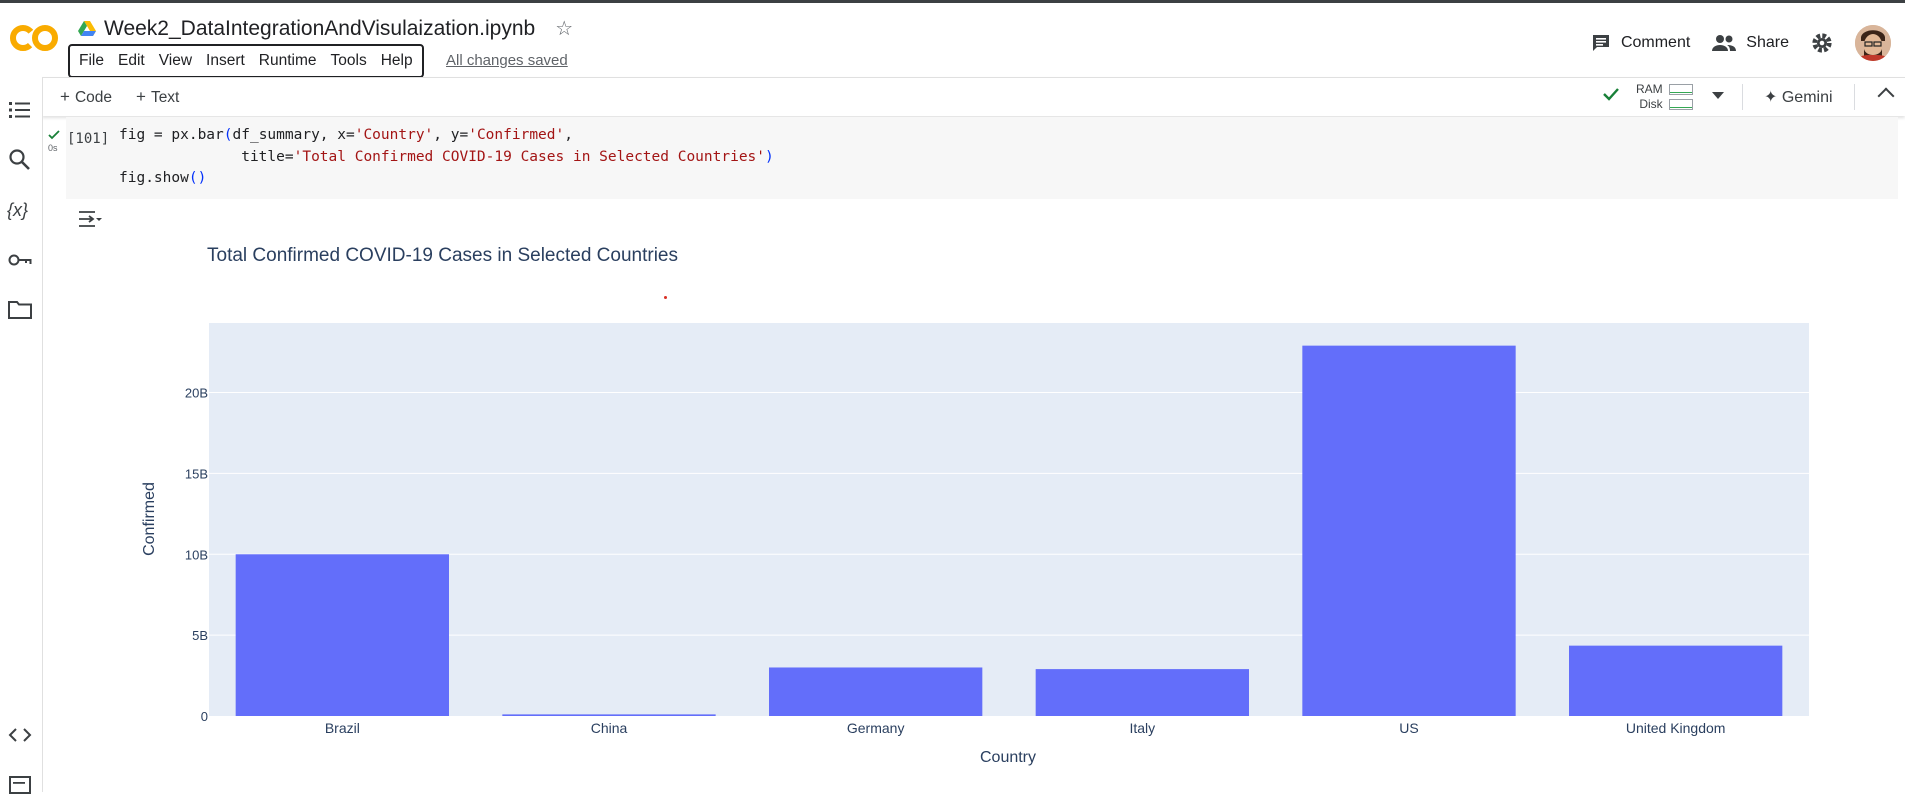  I want to click on bar-brazil, so click(342, 635).